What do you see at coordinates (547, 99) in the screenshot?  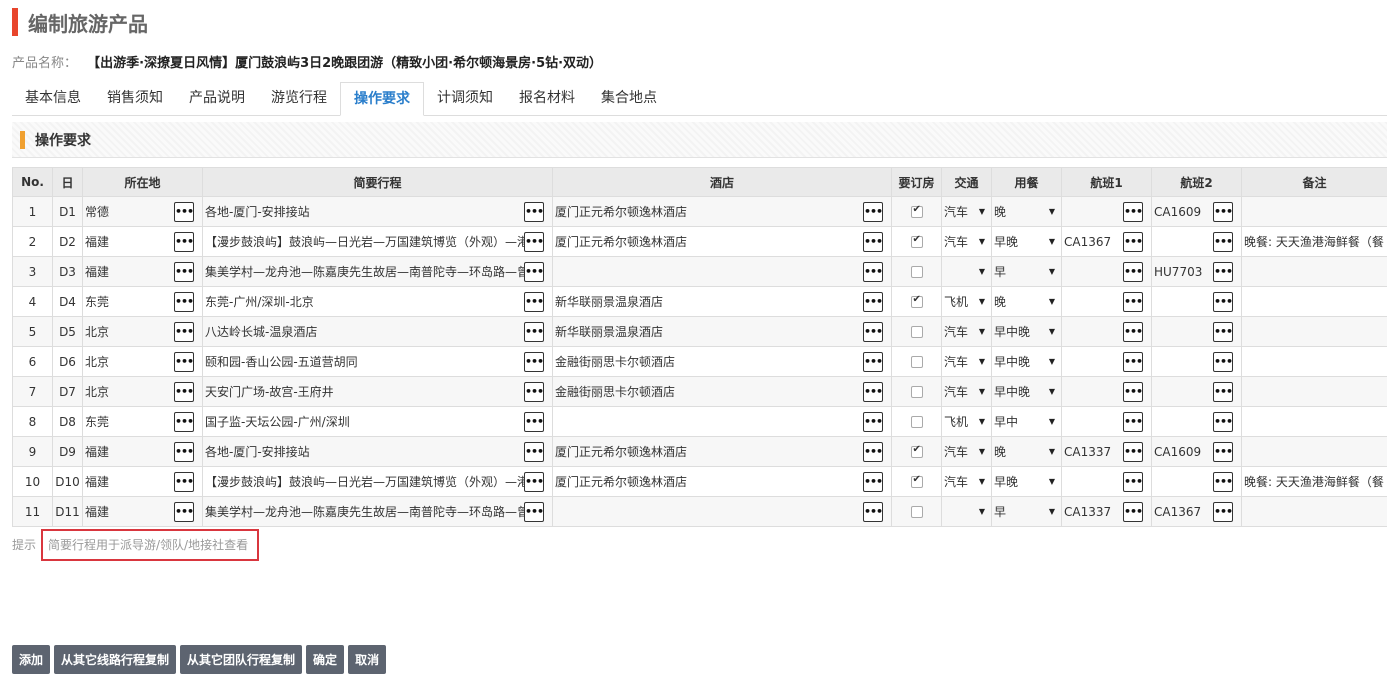 I see `tab-6: 报名材料` at bounding box center [547, 99].